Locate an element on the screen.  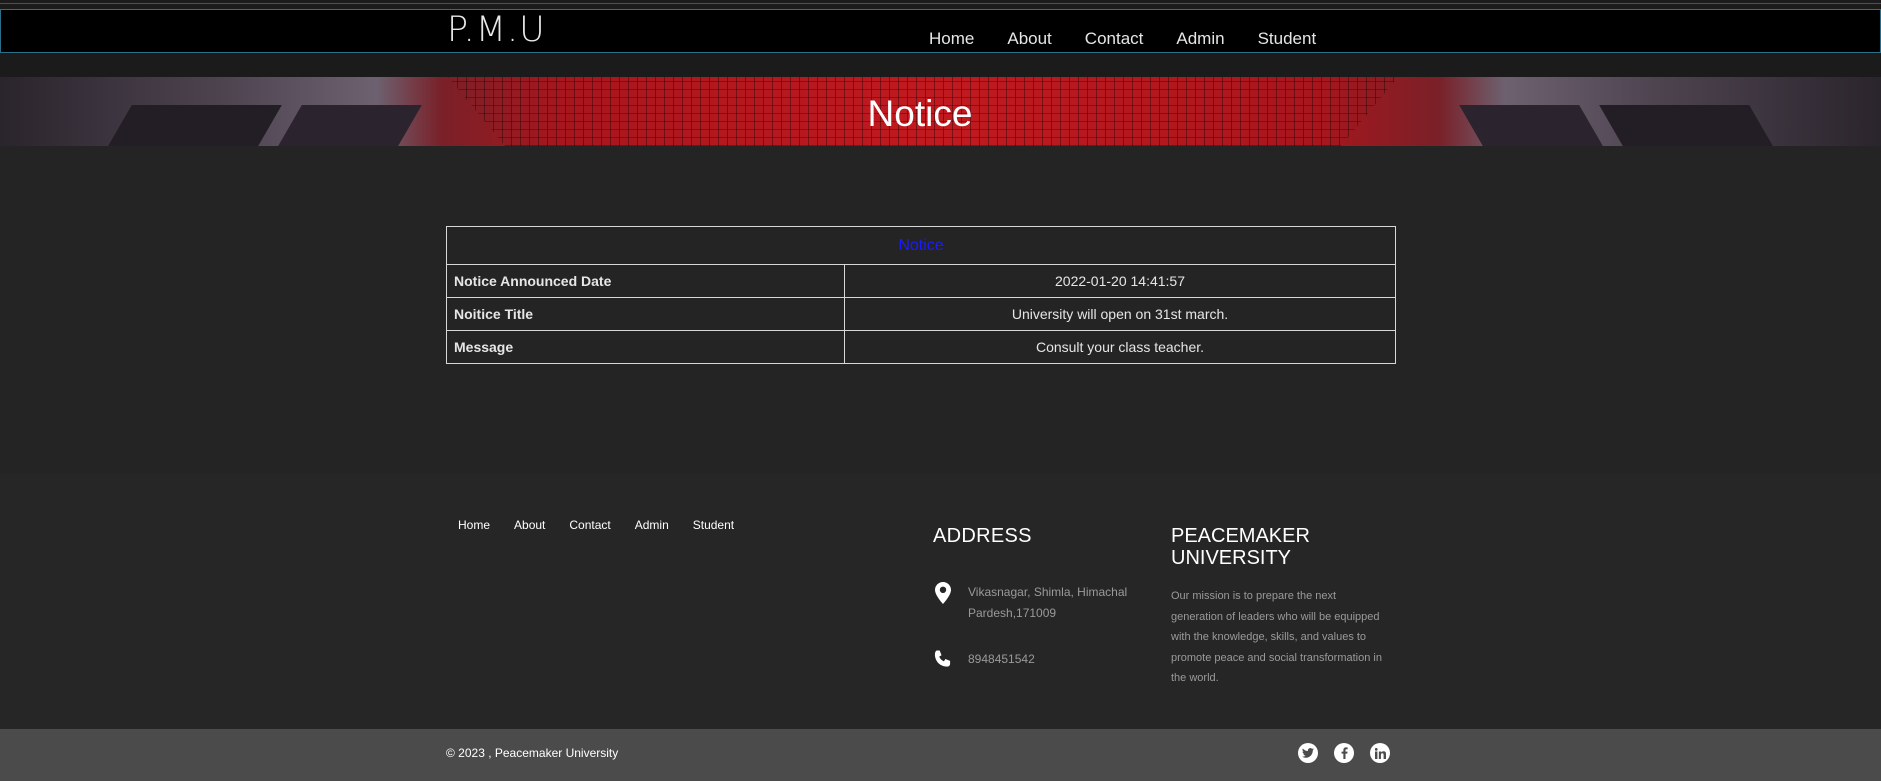
main-nav: Home About Contact Admin Student is located at coordinates (1122, 39).